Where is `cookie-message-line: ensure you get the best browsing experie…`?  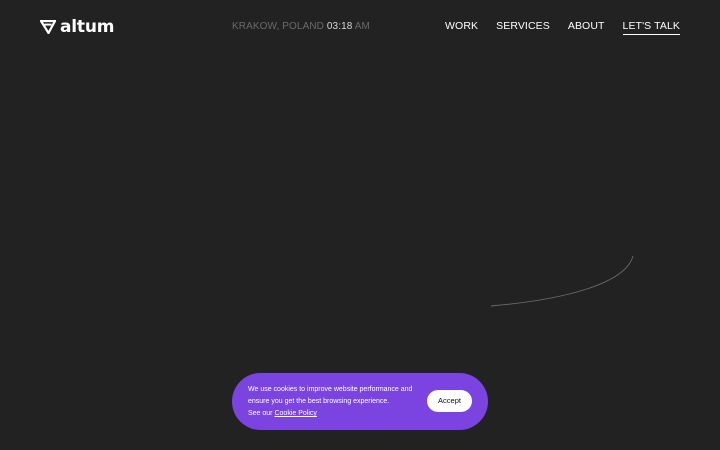 cookie-message-line: ensure you get the best browsing experie… is located at coordinates (319, 401).